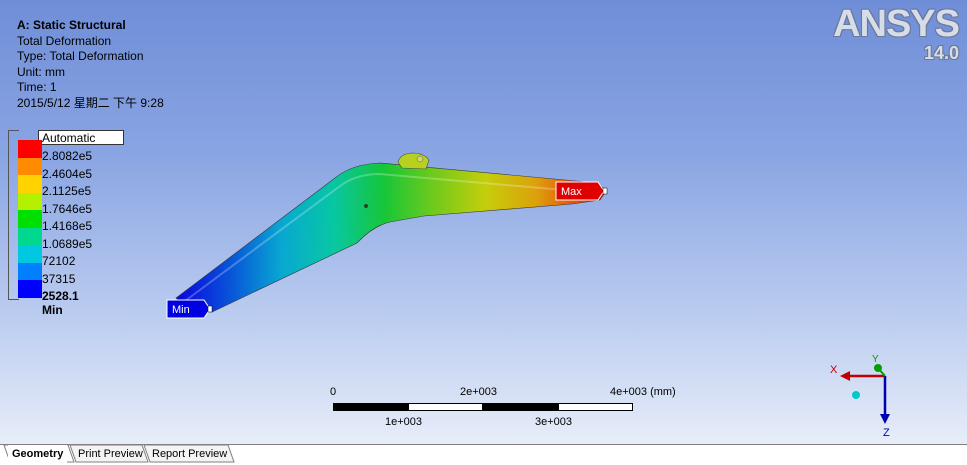  I want to click on min-probe: Min, so click(189, 309).